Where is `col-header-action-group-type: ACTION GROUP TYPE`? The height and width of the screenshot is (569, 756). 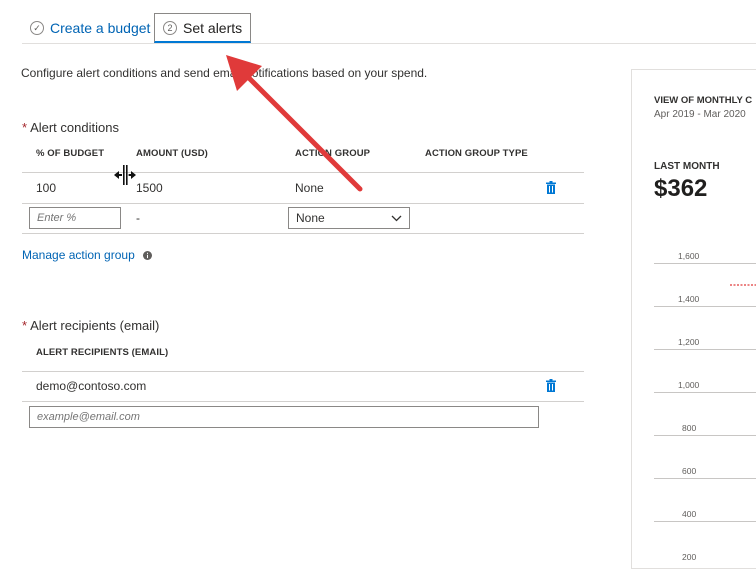 col-header-action-group-type: ACTION GROUP TYPE is located at coordinates (476, 153).